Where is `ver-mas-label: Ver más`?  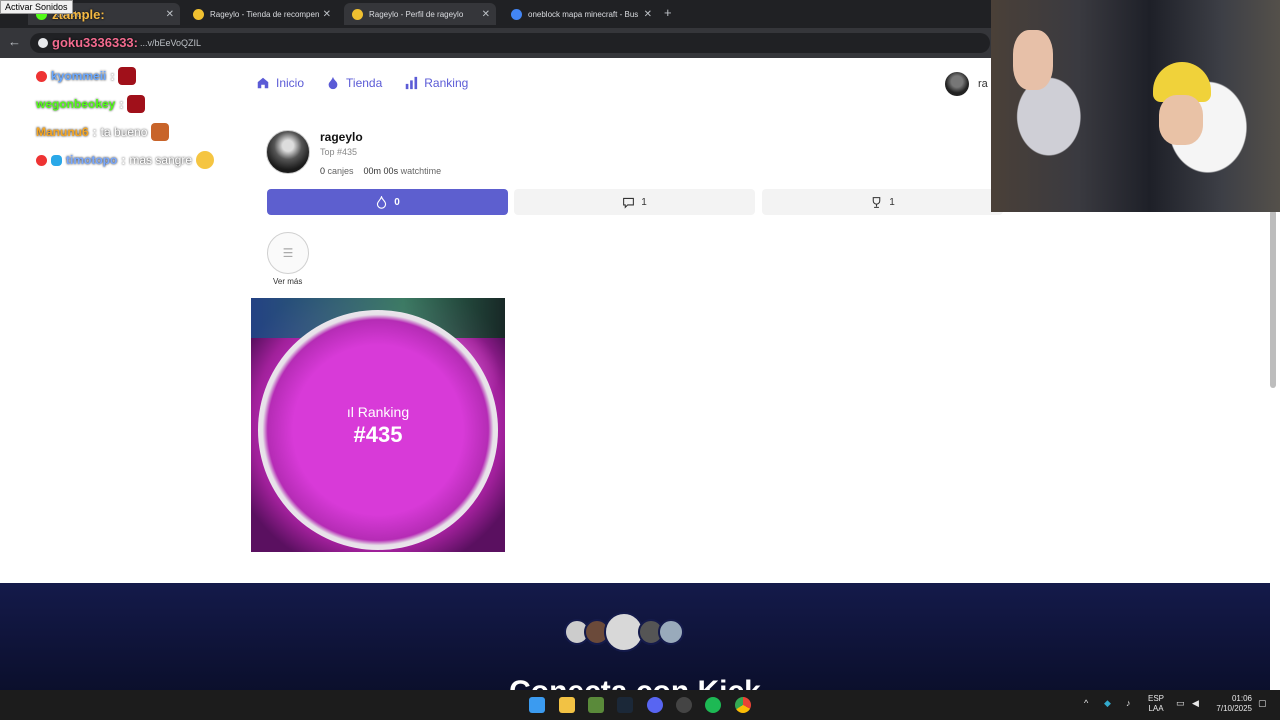
ver-mas-label: Ver más is located at coordinates (288, 281).